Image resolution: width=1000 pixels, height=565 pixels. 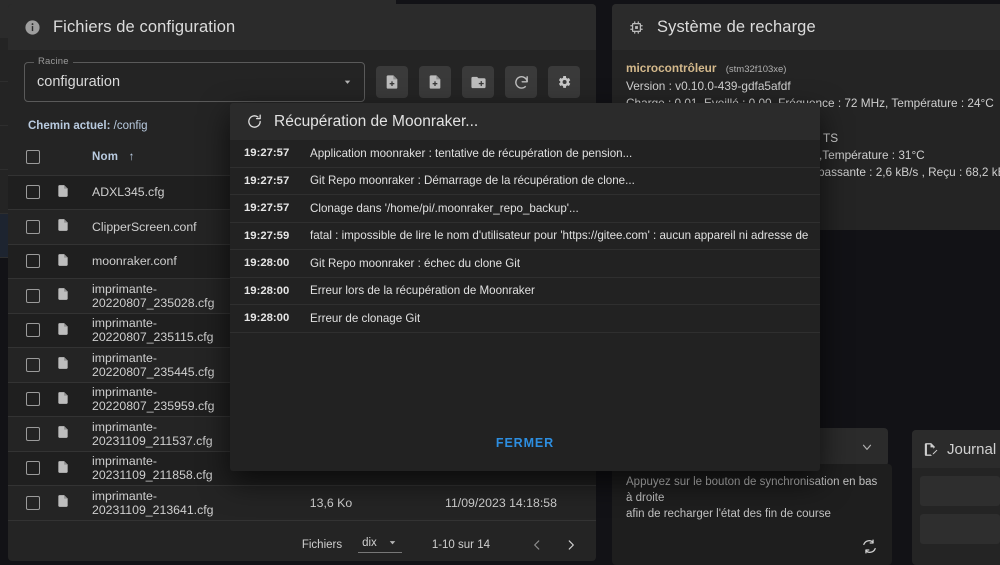 I want to click on file-name: imprimante-20220807_235028.cfg, so click(x=153, y=295).